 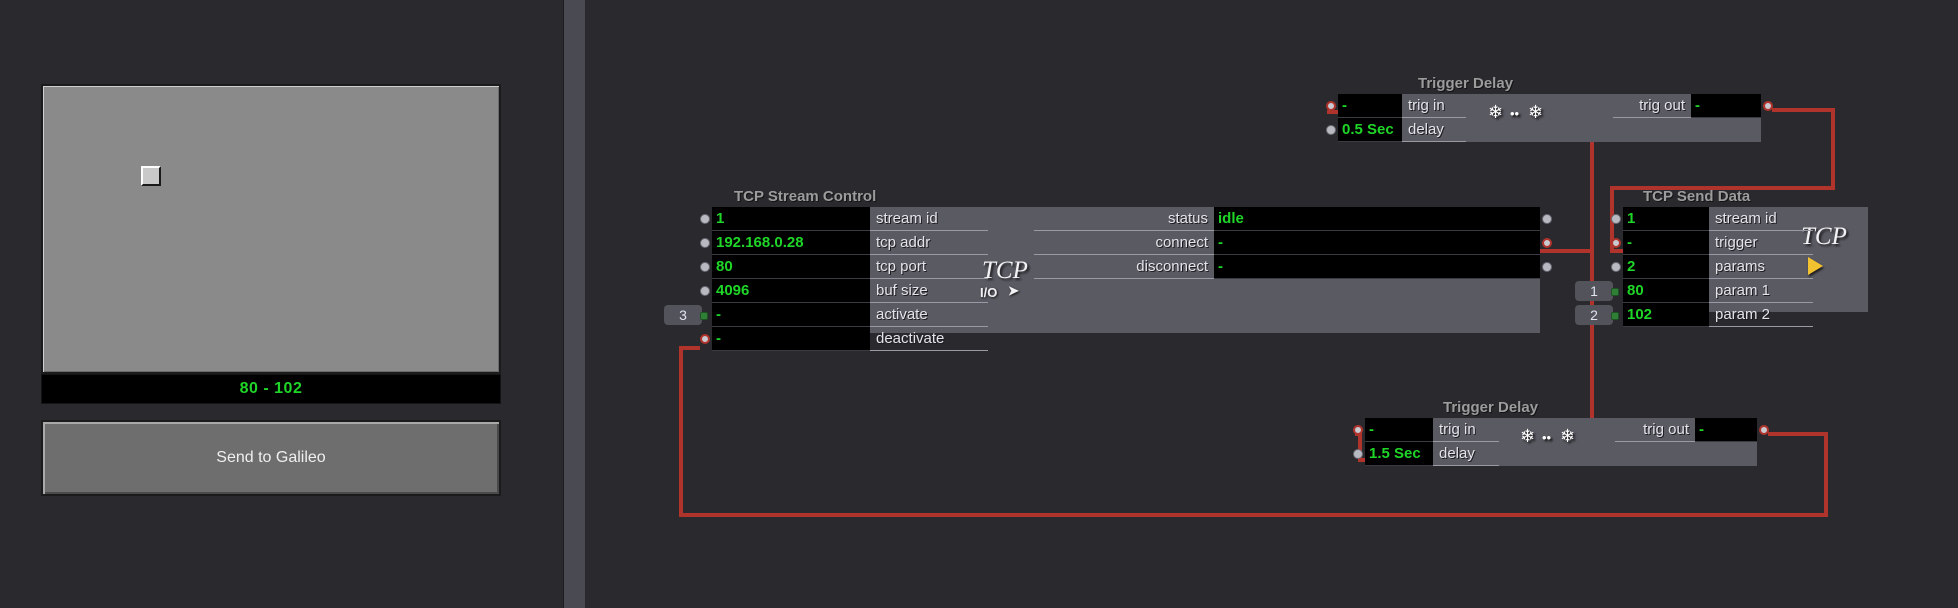 What do you see at coordinates (1761, 219) in the screenshot?
I see `input-label: stream id` at bounding box center [1761, 219].